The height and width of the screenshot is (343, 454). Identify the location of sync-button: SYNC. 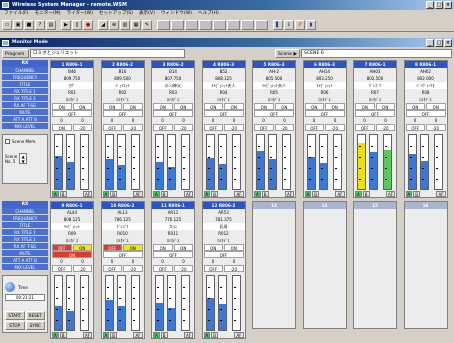
(35, 325).